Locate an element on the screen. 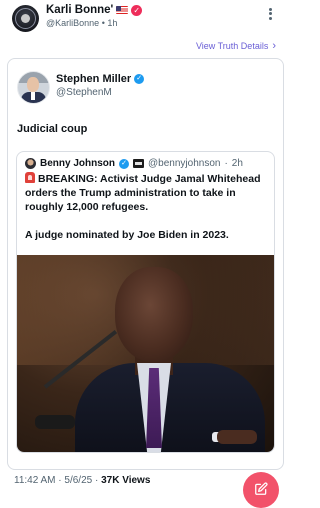 This screenshot has width=320, height=508. post-date: 5/6/25 is located at coordinates (78, 480).